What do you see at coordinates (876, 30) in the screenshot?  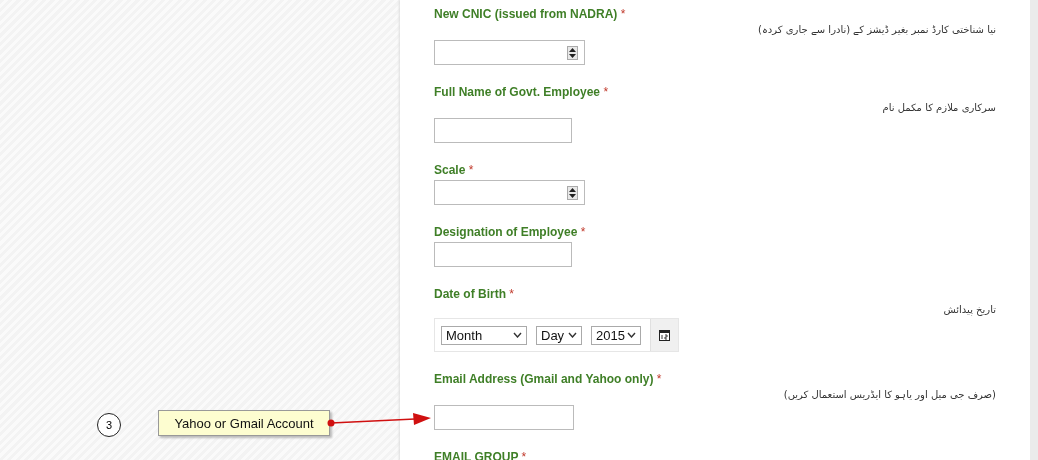 I see `urdu-hint: نیا شناختی کارڈ نمبر بغیر ڈیشز کے (نادرا سے جاری کردہ)` at bounding box center [876, 30].